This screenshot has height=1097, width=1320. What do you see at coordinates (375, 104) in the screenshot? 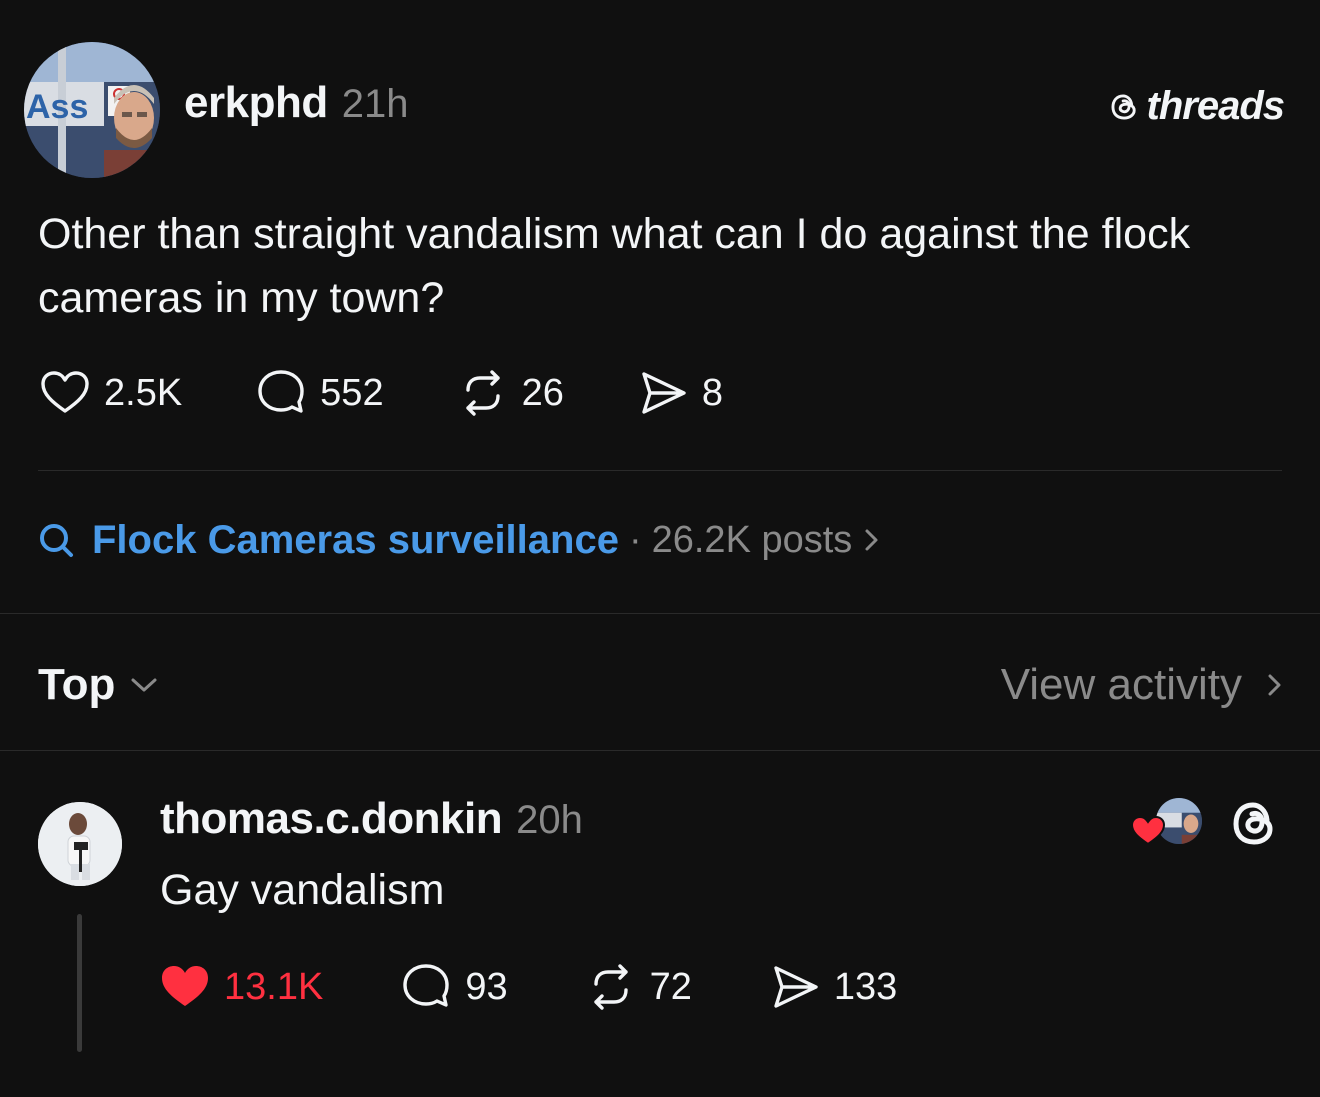
I see `post-time: 21h` at bounding box center [375, 104].